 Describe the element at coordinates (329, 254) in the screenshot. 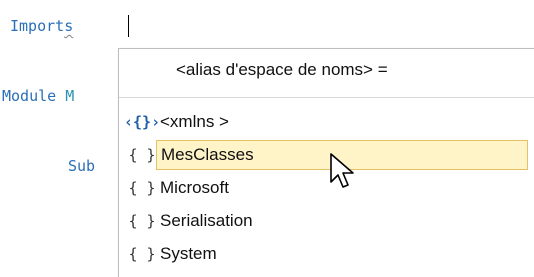

I see `completion-item: { } System` at that location.